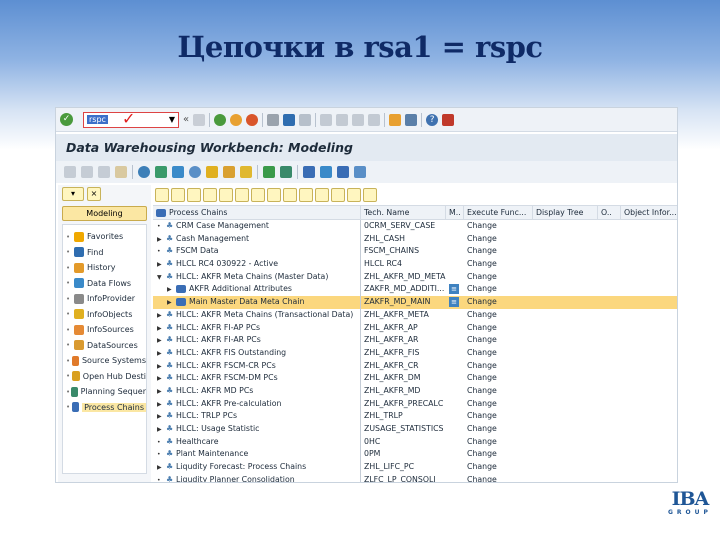 This screenshot has height=540, width=720. I want to click on table-row: ▶ ♣ Cash Management ZHL_CASH Change, so click(415, 239).